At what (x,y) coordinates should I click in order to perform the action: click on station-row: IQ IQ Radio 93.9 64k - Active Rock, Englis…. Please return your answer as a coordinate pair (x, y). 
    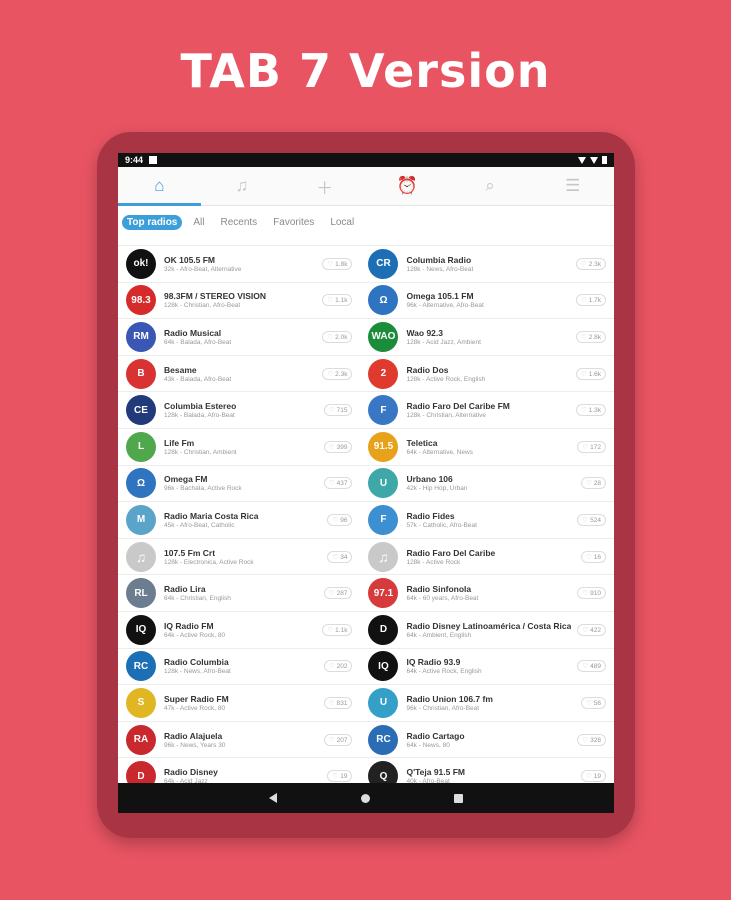
    Looking at the image, I should click on (487, 667).